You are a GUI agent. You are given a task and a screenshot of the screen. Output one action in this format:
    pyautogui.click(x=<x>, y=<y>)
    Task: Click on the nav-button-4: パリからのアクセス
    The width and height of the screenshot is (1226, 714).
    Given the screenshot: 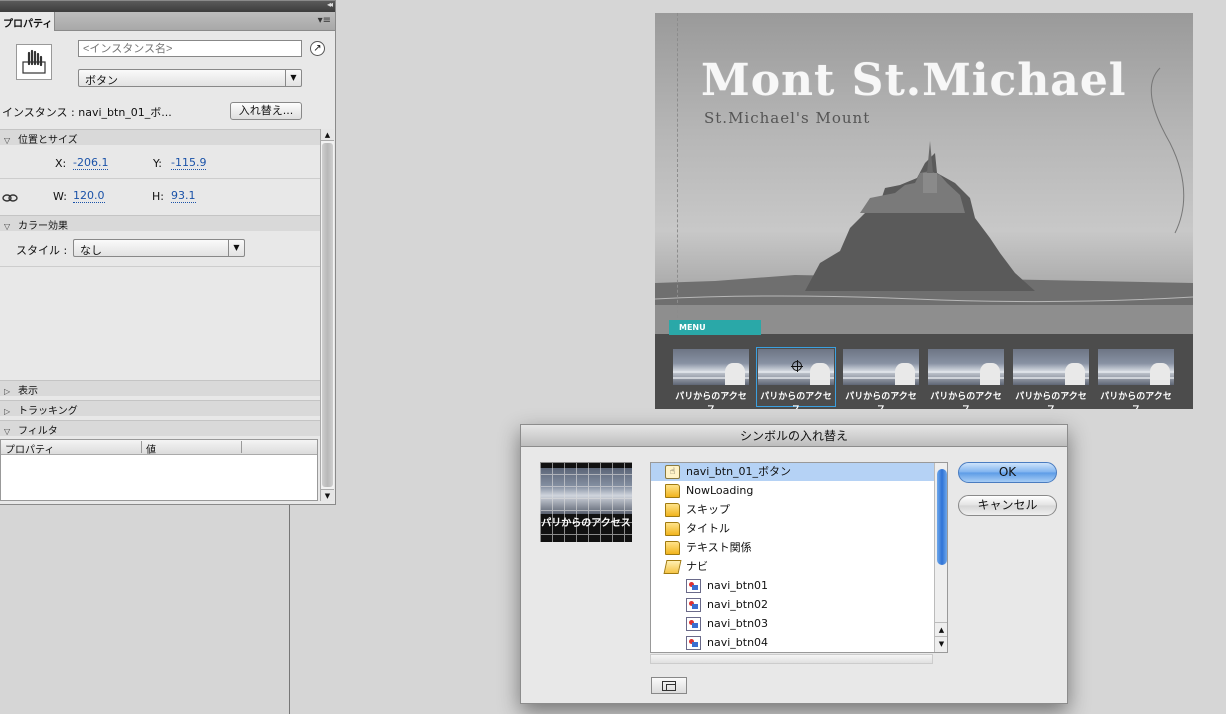 What is the action you would take?
    pyautogui.click(x=966, y=379)
    